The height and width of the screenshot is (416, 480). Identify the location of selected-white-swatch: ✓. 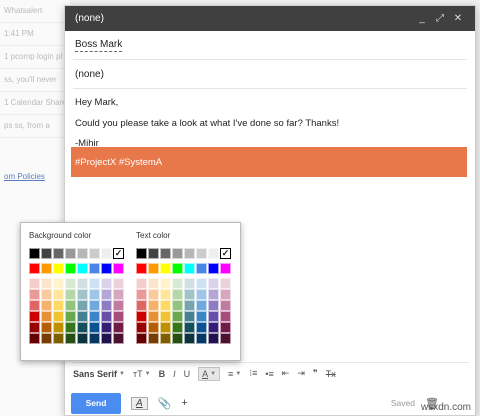
(118, 253).